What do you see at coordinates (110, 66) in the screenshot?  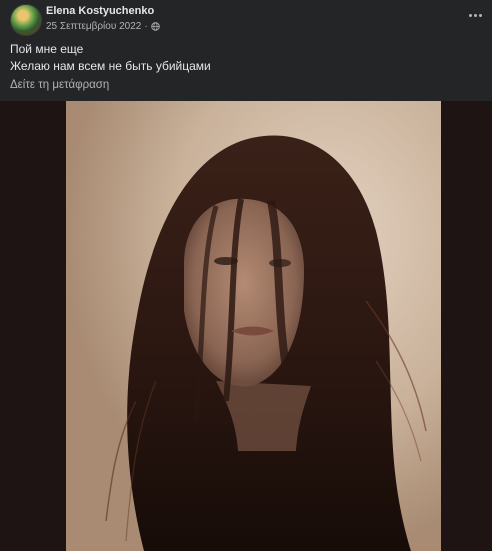 I see `post-text-line: Желаю нам всем не быть убийцами` at bounding box center [110, 66].